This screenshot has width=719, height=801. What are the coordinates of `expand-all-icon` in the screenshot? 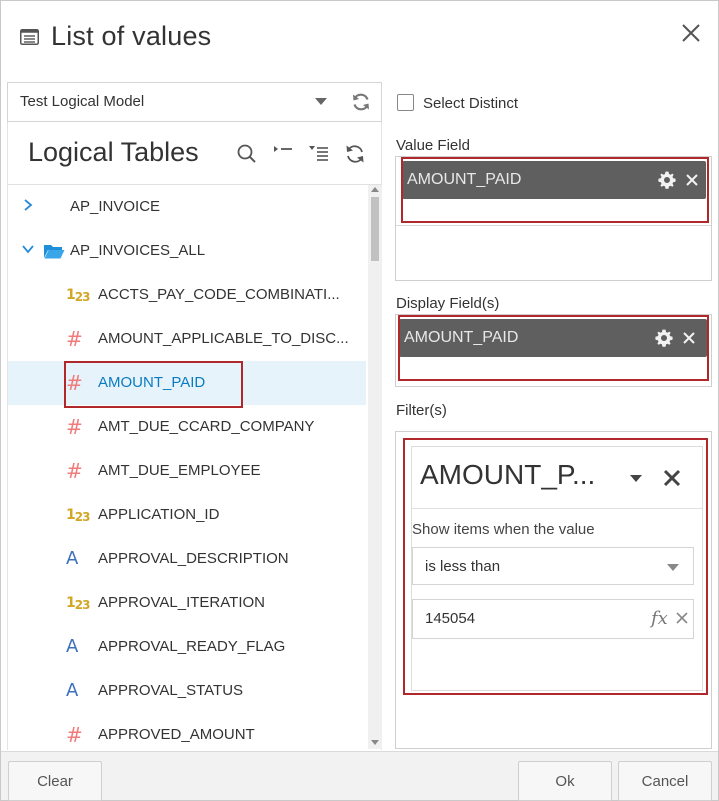 It's located at (319, 154).